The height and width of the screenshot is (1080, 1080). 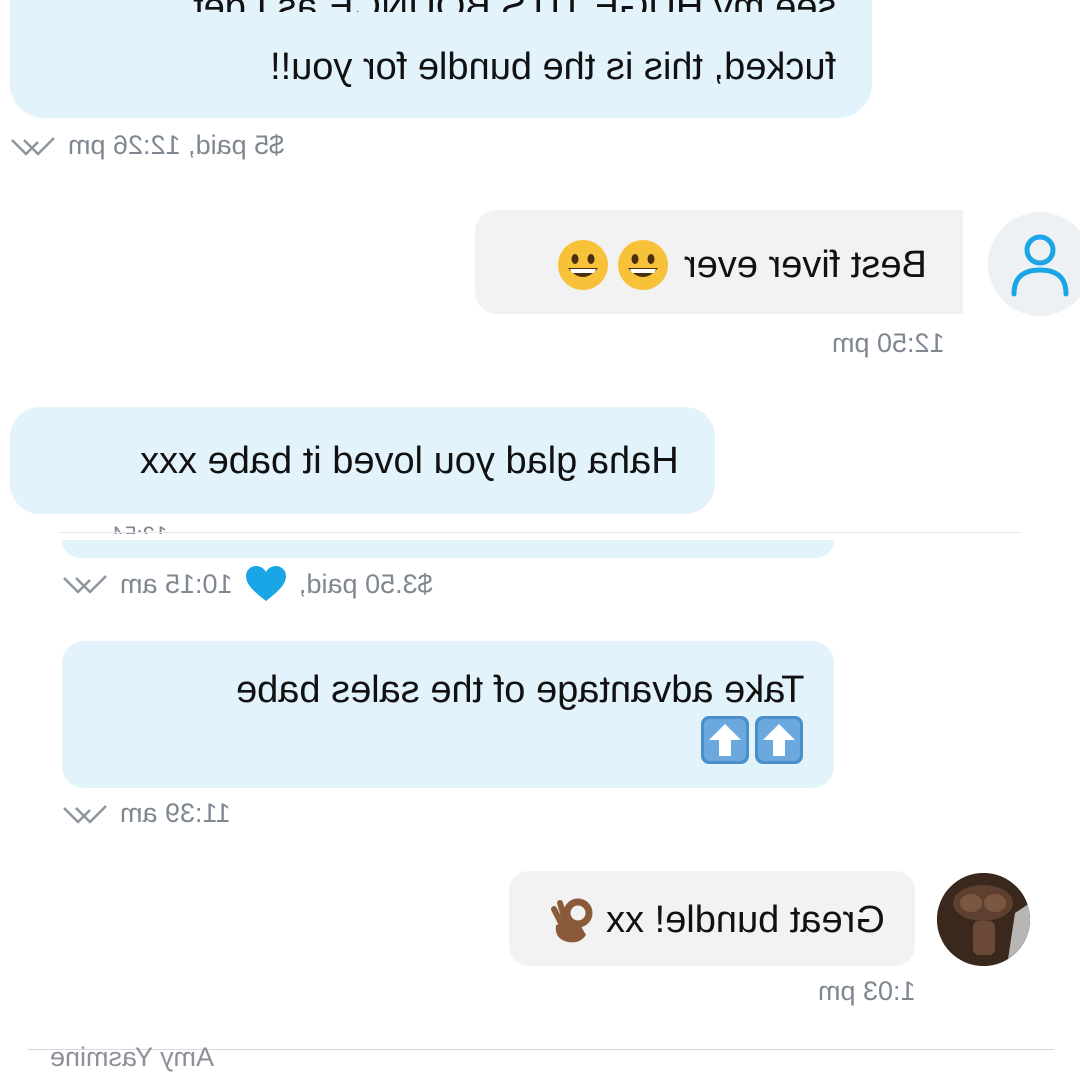 I want to click on message-content: Great bundle! xx, so click(x=717, y=920).